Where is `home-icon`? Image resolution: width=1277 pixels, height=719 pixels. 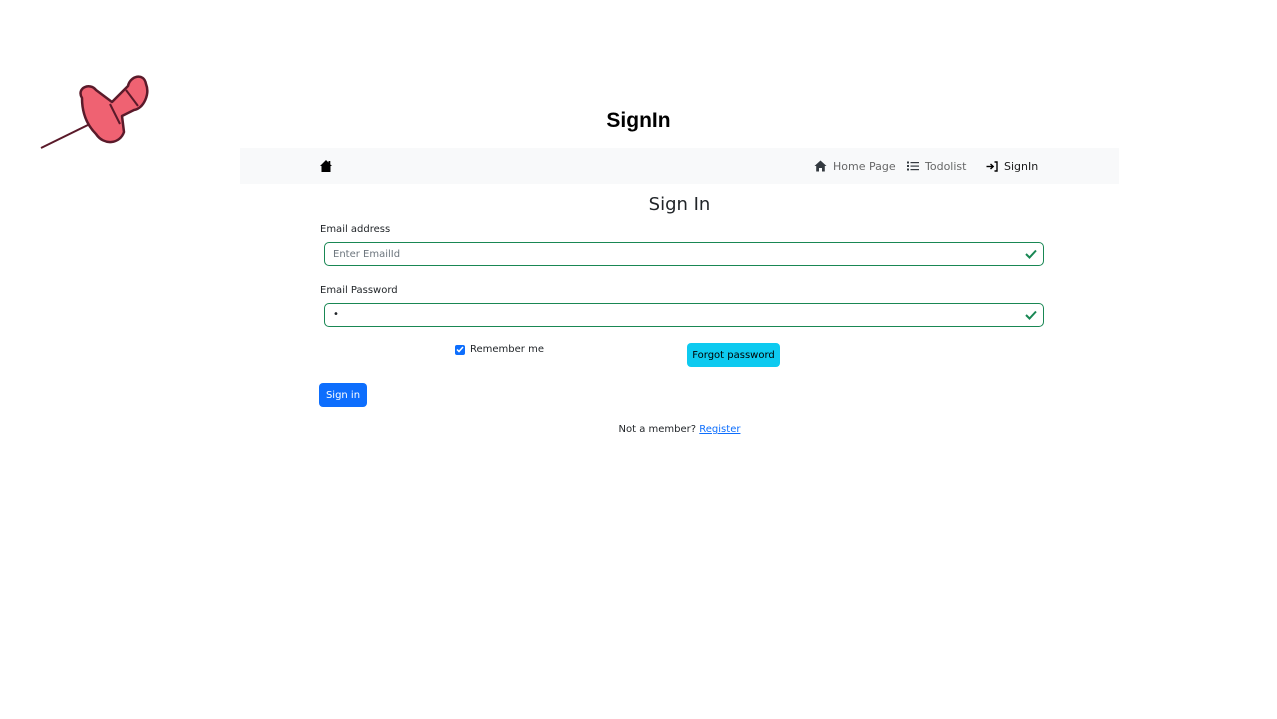 home-icon is located at coordinates (326, 166).